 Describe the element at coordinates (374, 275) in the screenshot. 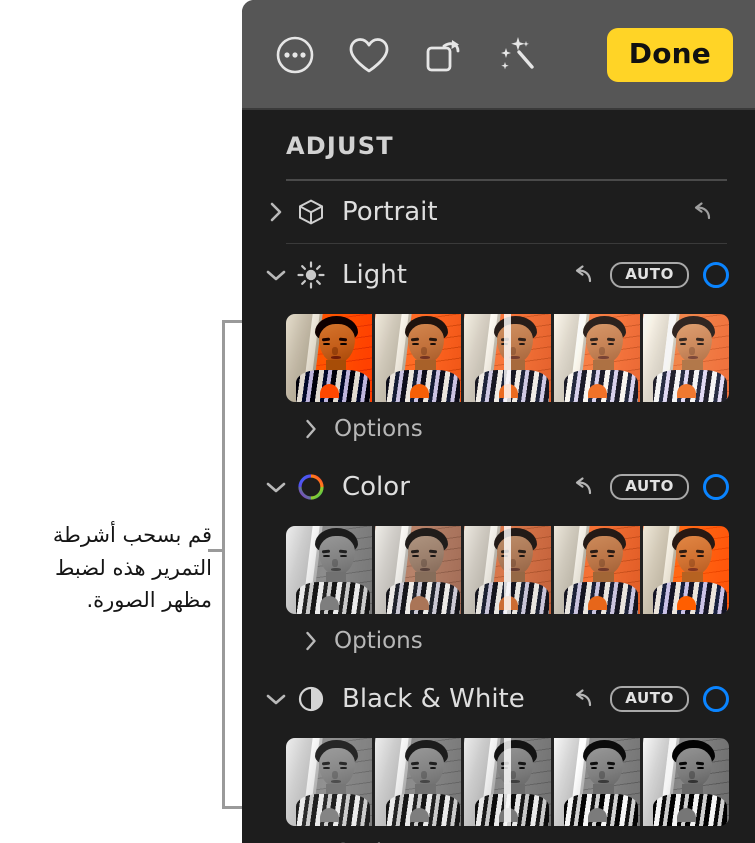

I see `section-label-light: Light` at that location.